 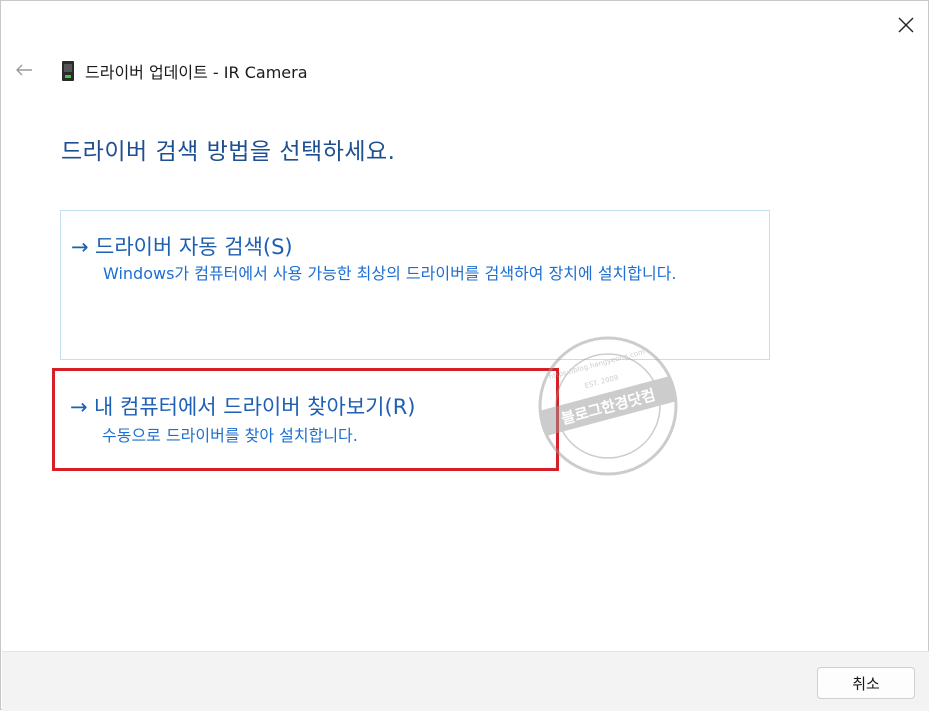 What do you see at coordinates (601, 382) in the screenshot?
I see `watermark-est: EST. 2009` at bounding box center [601, 382].